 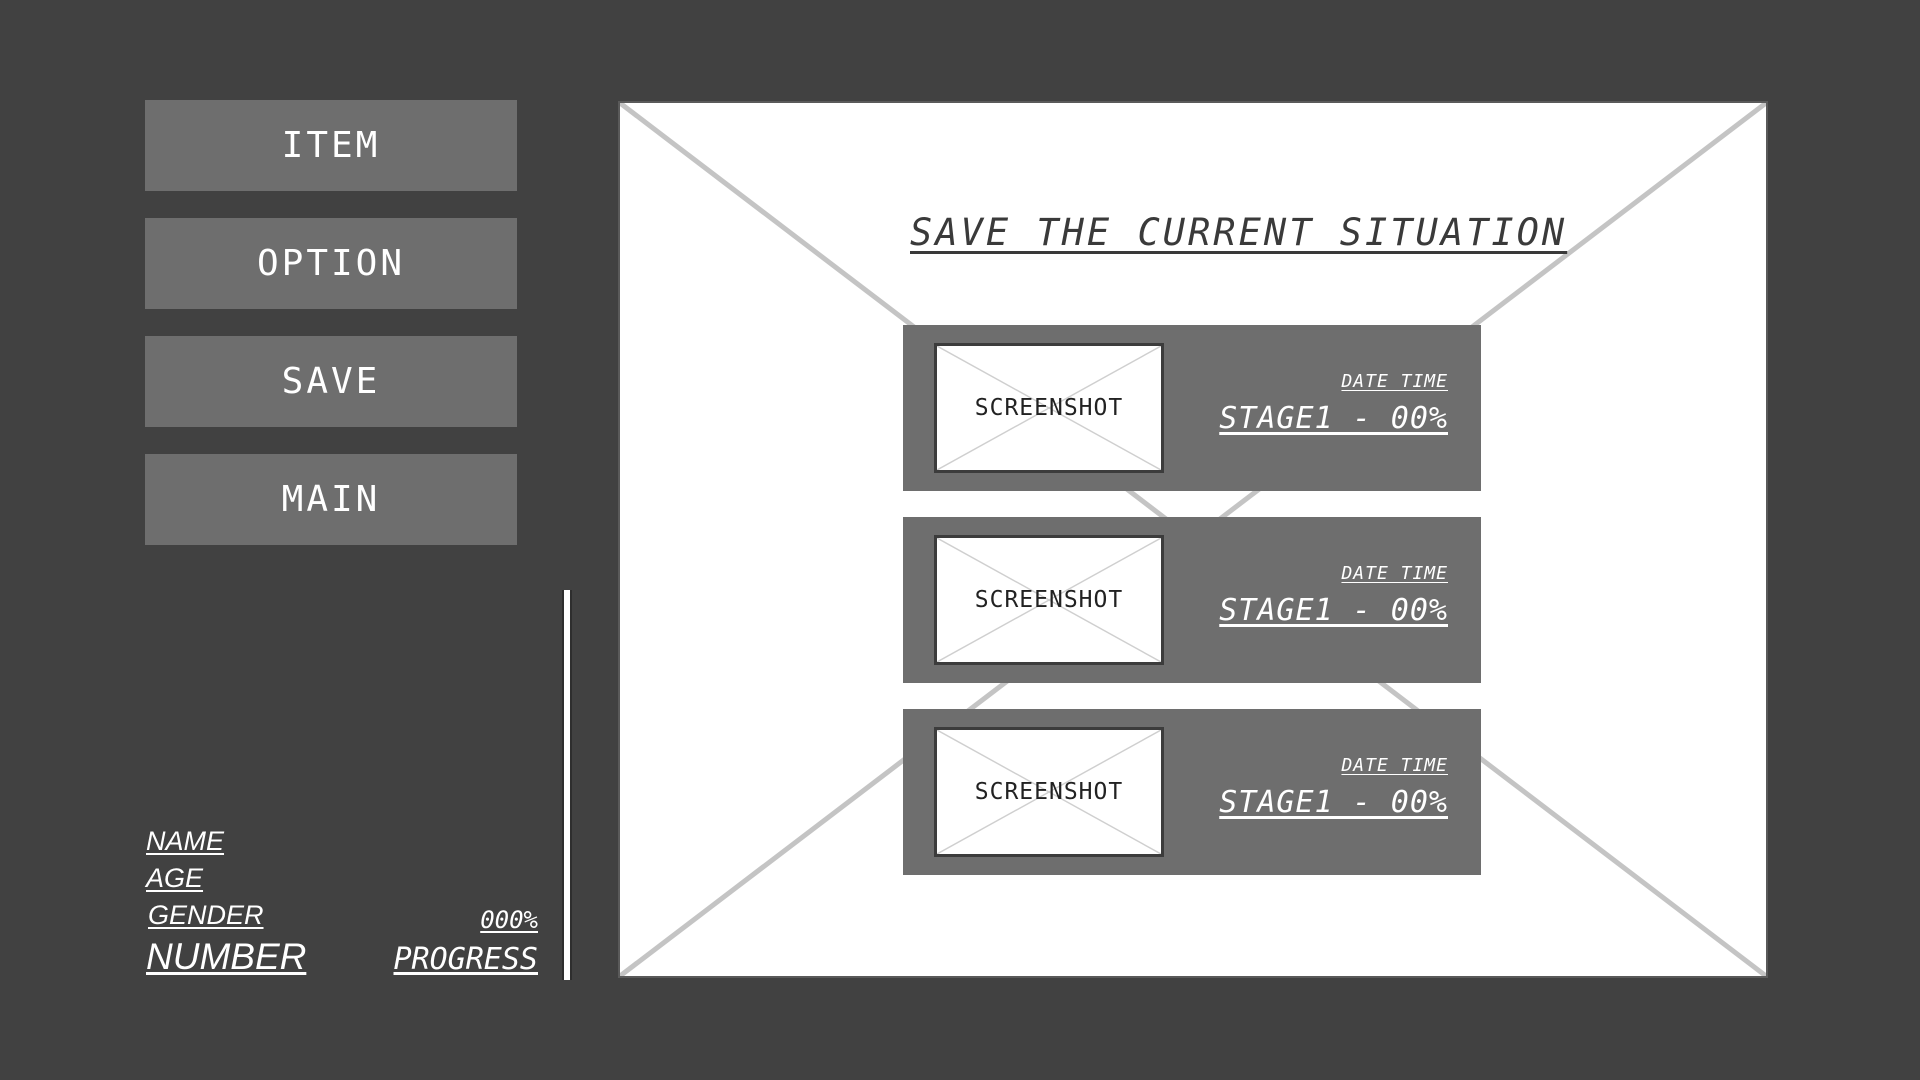 I want to click on save-slot-1: SCREENSHOT DATE TIME STAGE1 - 00%, so click(x=1192, y=408).